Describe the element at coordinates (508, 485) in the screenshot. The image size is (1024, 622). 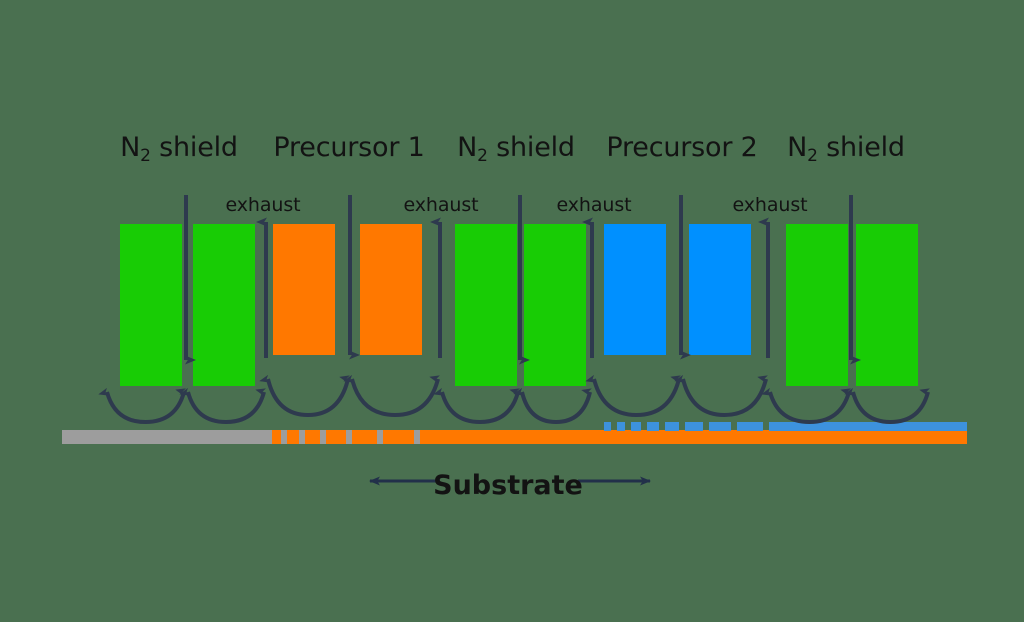
I see `substrate-label: Substrate` at that location.